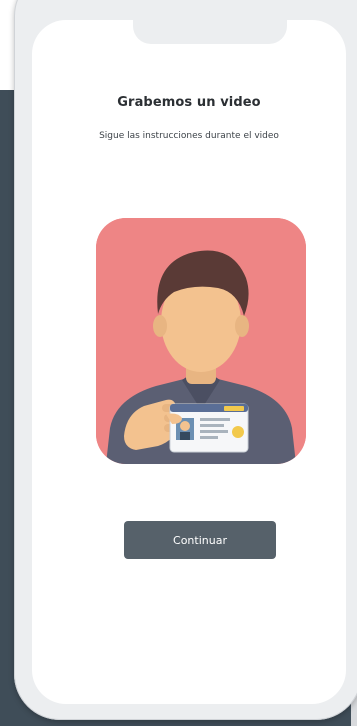 Image resolution: width=357 pixels, height=726 pixels. What do you see at coordinates (189, 136) in the screenshot?
I see `page-subtitle: Sigue las instrucciones durante el video` at bounding box center [189, 136].